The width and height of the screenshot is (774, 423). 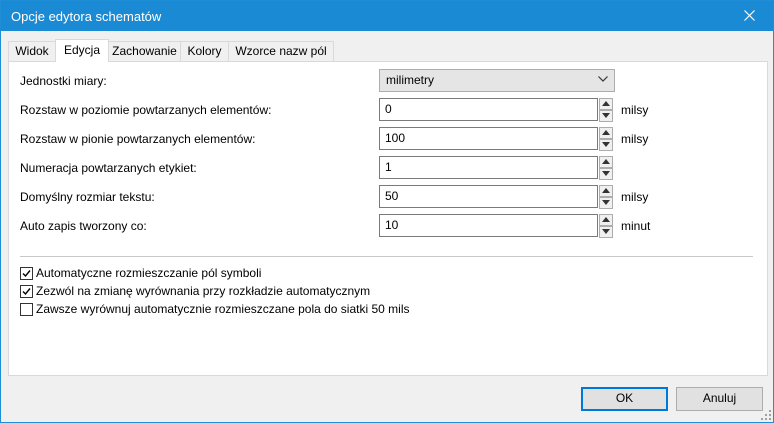 I want to click on divider, so click(x=386, y=256).